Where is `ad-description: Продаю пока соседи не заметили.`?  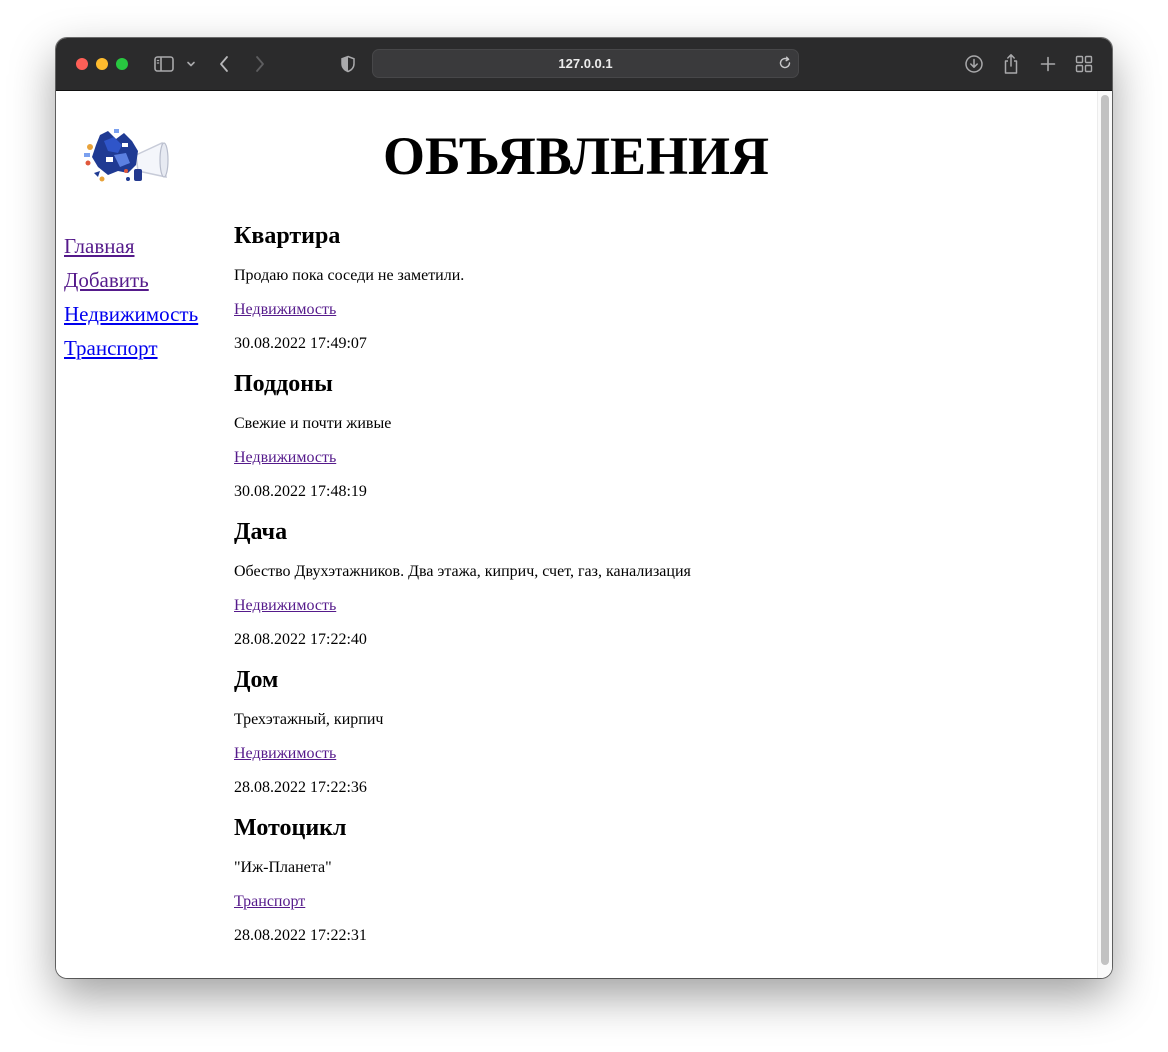 ad-description: Продаю пока соседи не заметили. is located at coordinates (349, 275).